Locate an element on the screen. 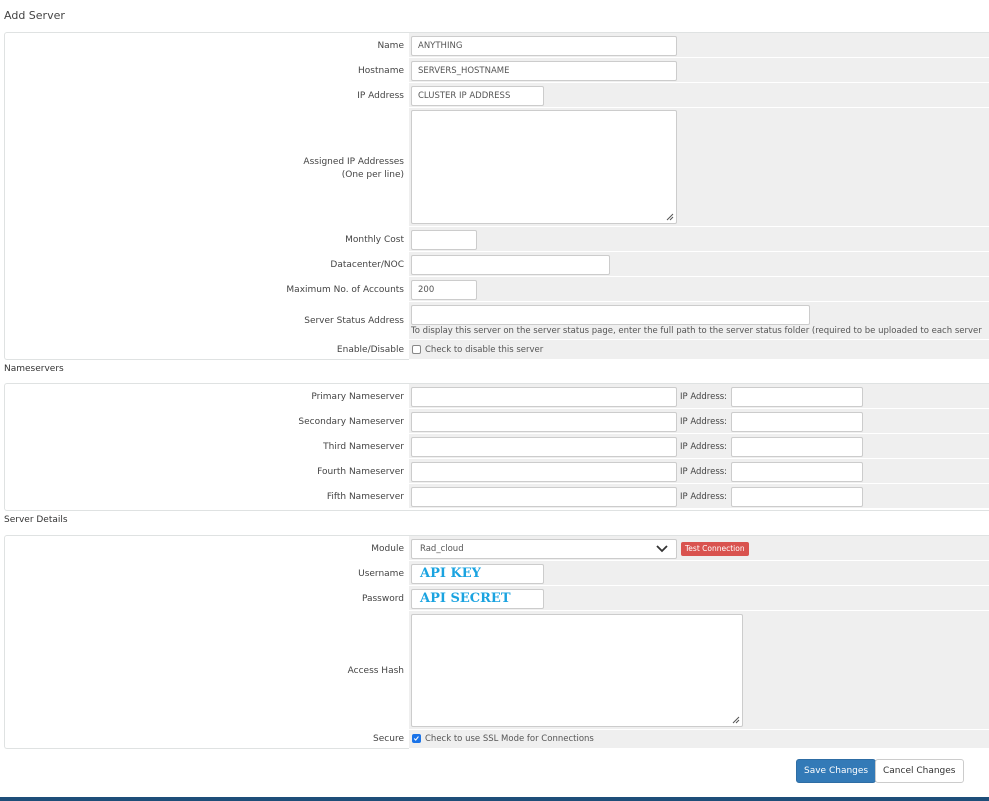 This screenshot has width=989, height=801. nameserver-row: Secondary Nameserver IP Address: is located at coordinates (497, 421).